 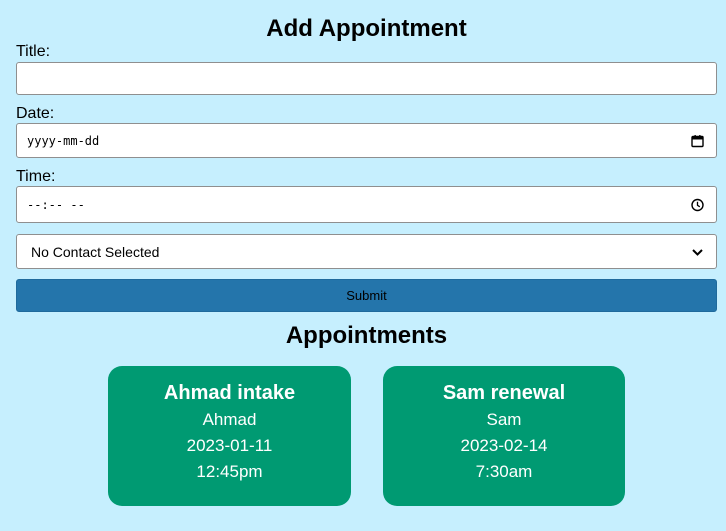 What do you see at coordinates (33, 51) in the screenshot?
I see `title-label: Title:` at bounding box center [33, 51].